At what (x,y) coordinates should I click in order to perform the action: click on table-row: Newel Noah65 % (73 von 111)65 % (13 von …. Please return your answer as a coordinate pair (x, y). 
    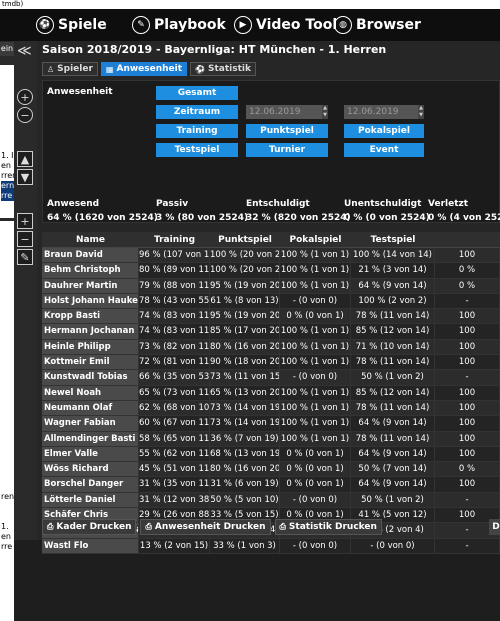
    Looking at the image, I should click on (271, 393).